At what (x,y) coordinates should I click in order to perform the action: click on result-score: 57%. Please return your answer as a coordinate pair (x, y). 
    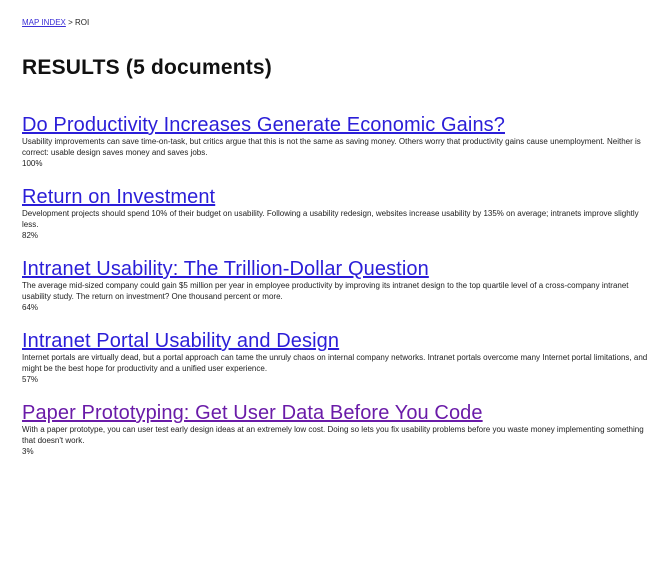
    Looking at the image, I should click on (30, 379).